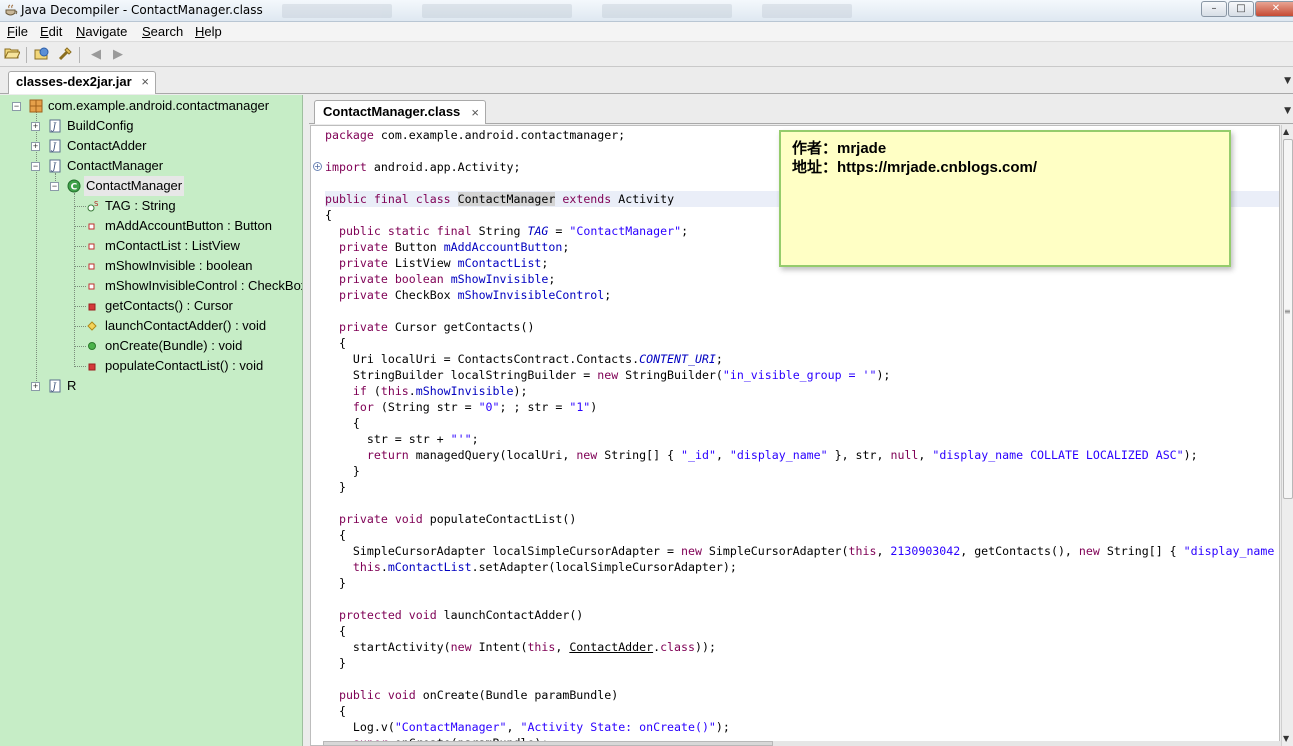 This screenshot has height=746, width=1293. What do you see at coordinates (423, 167) in the screenshot?
I see `code-line: import android.app.Activity;` at bounding box center [423, 167].